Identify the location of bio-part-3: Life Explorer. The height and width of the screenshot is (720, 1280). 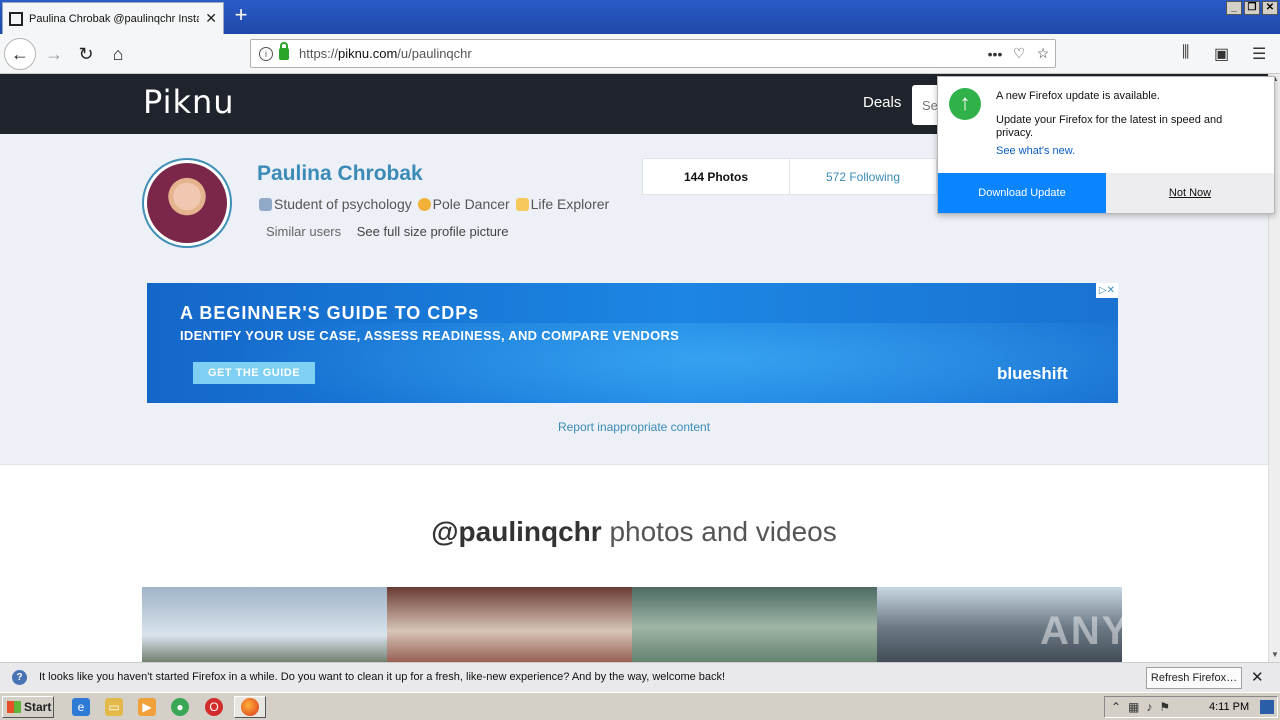
(570, 204).